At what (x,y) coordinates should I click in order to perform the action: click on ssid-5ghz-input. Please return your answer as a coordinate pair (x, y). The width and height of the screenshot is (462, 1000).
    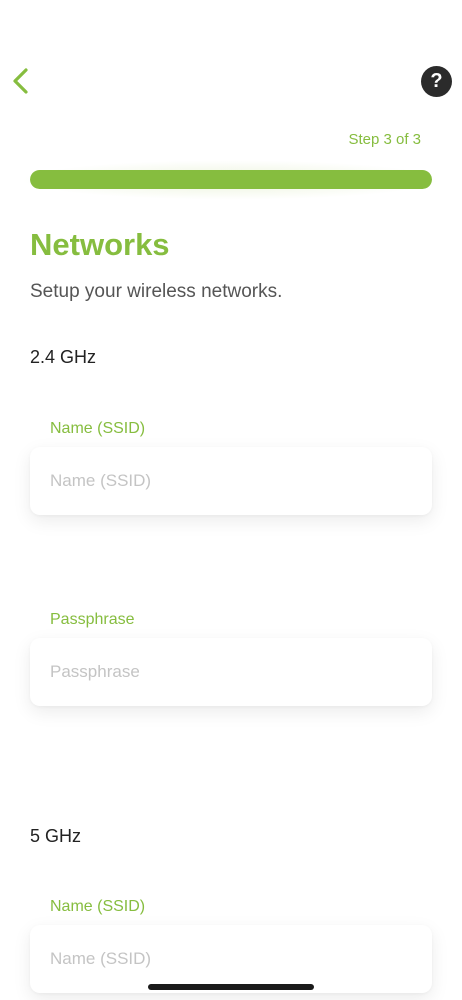
    Looking at the image, I should click on (230, 959).